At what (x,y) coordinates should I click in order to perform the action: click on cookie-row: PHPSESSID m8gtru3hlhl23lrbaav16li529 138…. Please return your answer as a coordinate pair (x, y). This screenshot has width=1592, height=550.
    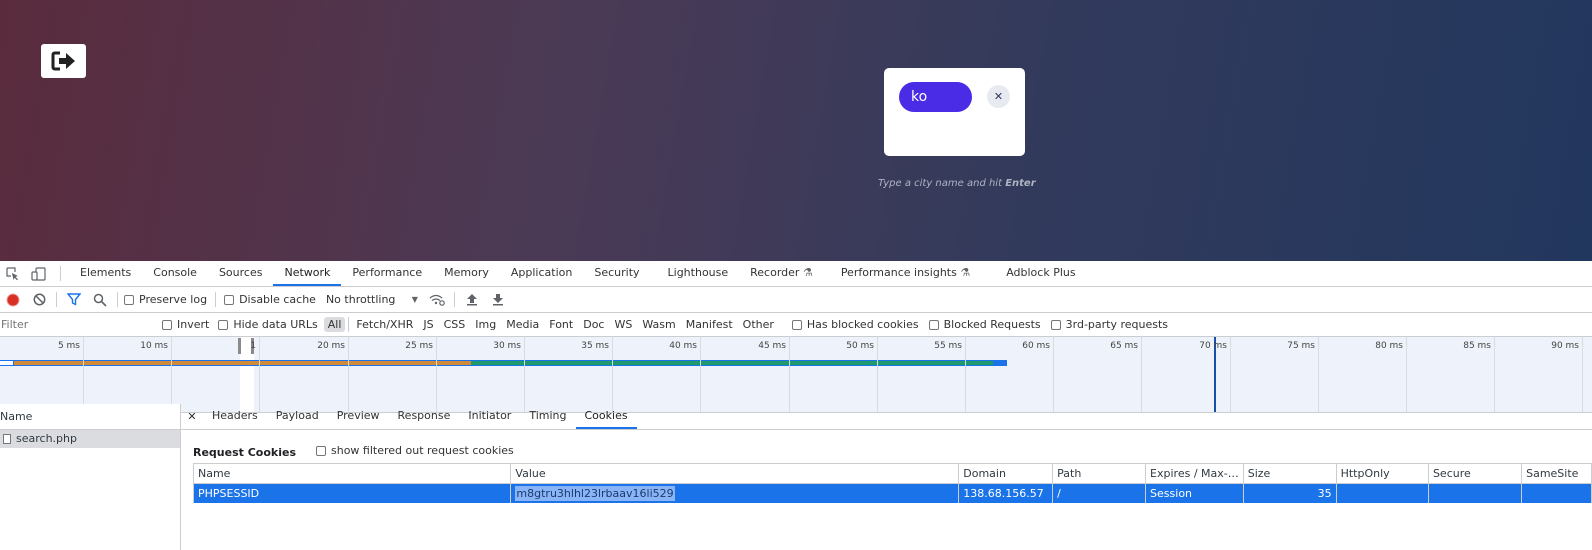
    Looking at the image, I should click on (892, 493).